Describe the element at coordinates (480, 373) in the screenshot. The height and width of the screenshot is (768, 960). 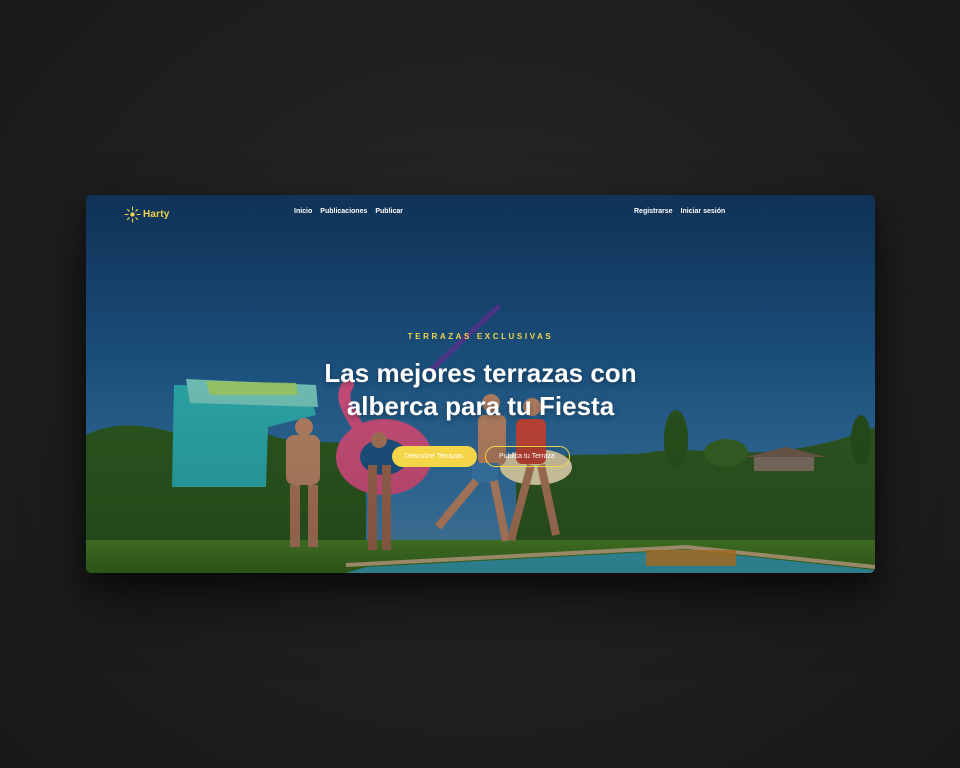
I see `hero-headline-line-1: Las mejores terrazas con` at that location.